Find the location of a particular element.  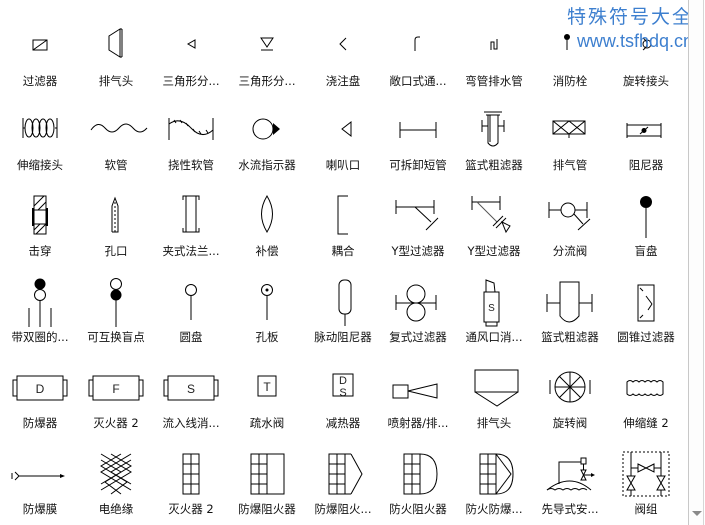

vertical-scrollbar is located at coordinates (696, 262).